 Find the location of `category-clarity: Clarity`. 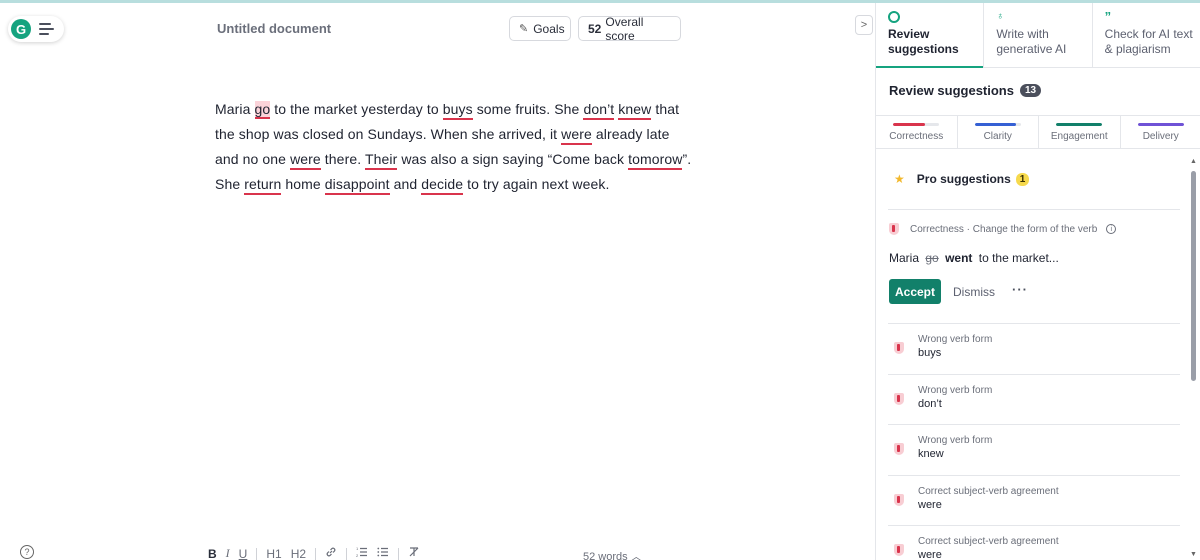

category-clarity: Clarity is located at coordinates (997, 132).